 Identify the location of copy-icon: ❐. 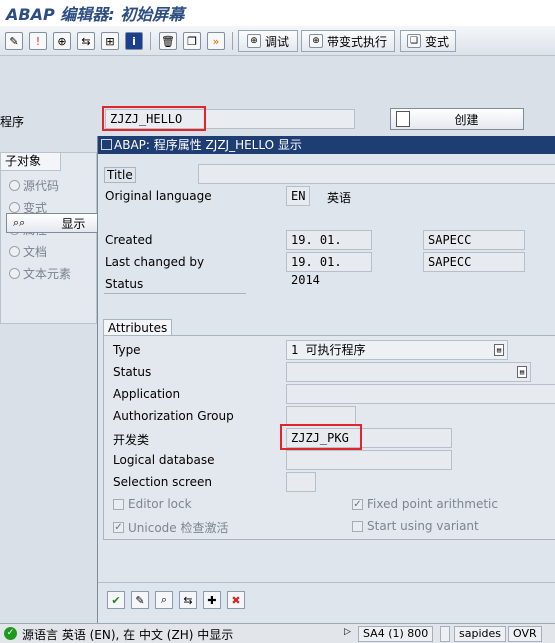
(192, 41).